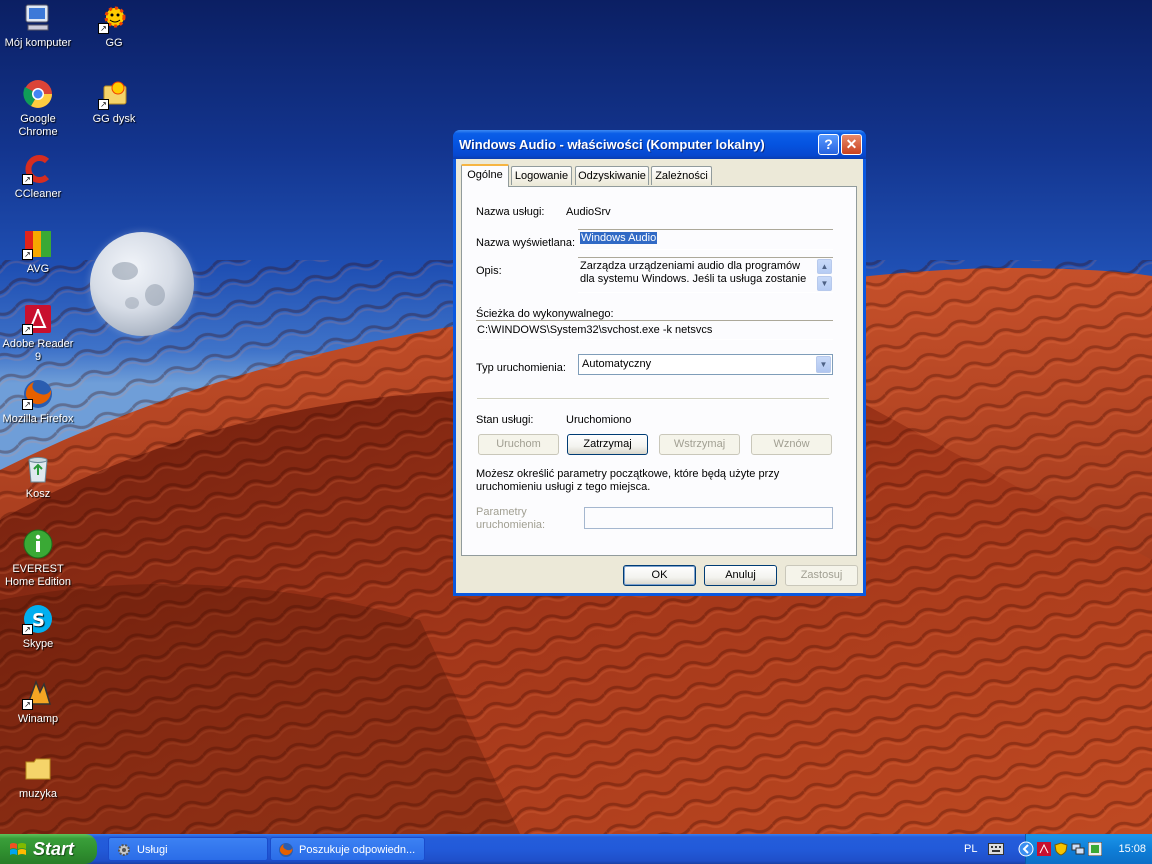 The width and height of the screenshot is (1152, 864). What do you see at coordinates (599, 420) in the screenshot?
I see `service-status-value: Uruchomiono` at bounding box center [599, 420].